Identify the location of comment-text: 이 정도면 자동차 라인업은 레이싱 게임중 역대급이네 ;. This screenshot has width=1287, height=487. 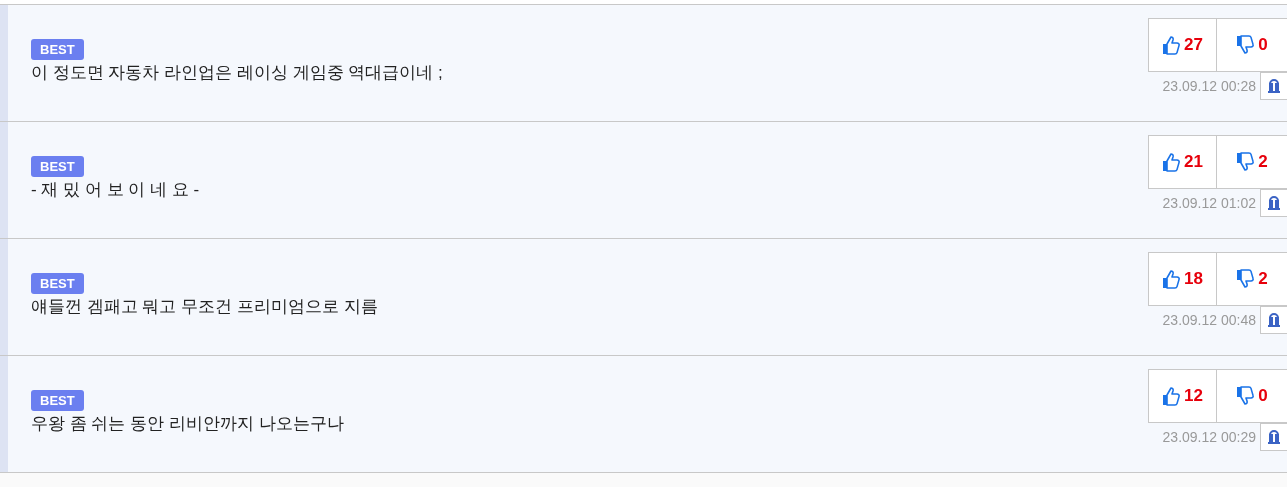
(237, 73).